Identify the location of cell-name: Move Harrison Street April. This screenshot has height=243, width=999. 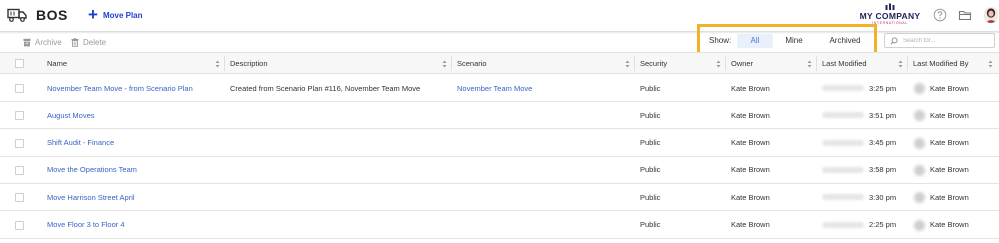
(91, 197).